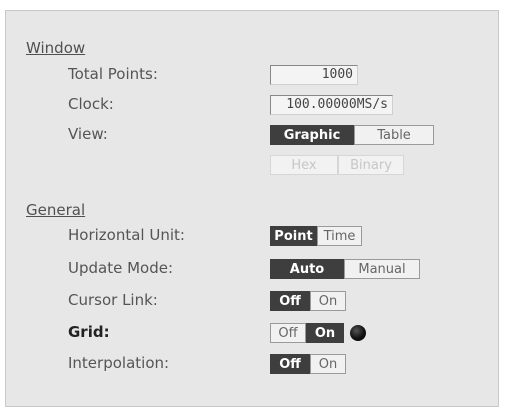 Image resolution: width=511 pixels, height=417 pixels. What do you see at coordinates (325, 333) in the screenshot?
I see `grid-on-button: On` at bounding box center [325, 333].